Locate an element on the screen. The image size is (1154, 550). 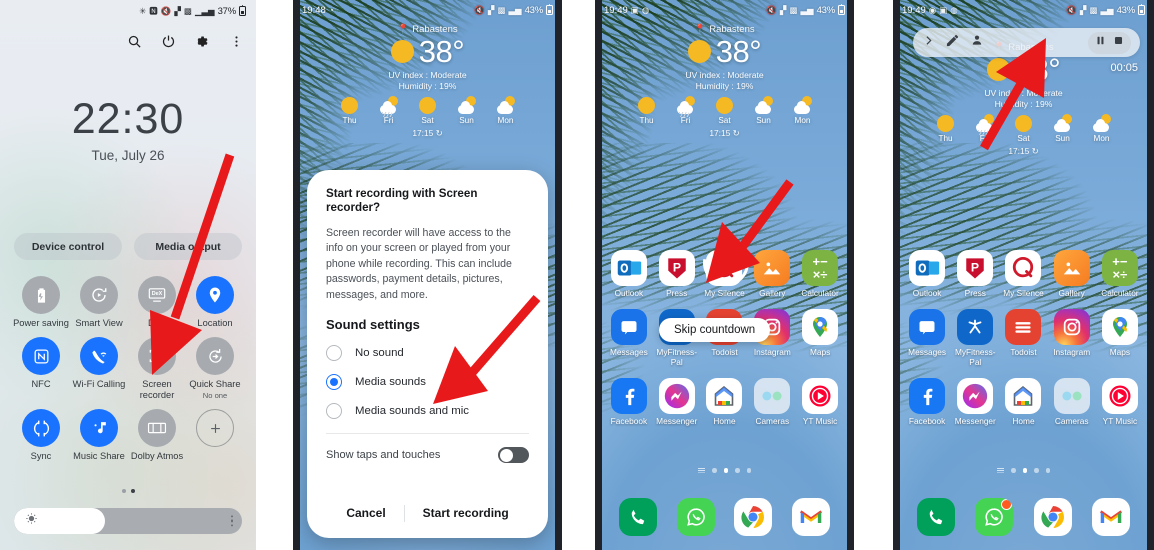
app-label: Maps is located at coordinates (820, 352).